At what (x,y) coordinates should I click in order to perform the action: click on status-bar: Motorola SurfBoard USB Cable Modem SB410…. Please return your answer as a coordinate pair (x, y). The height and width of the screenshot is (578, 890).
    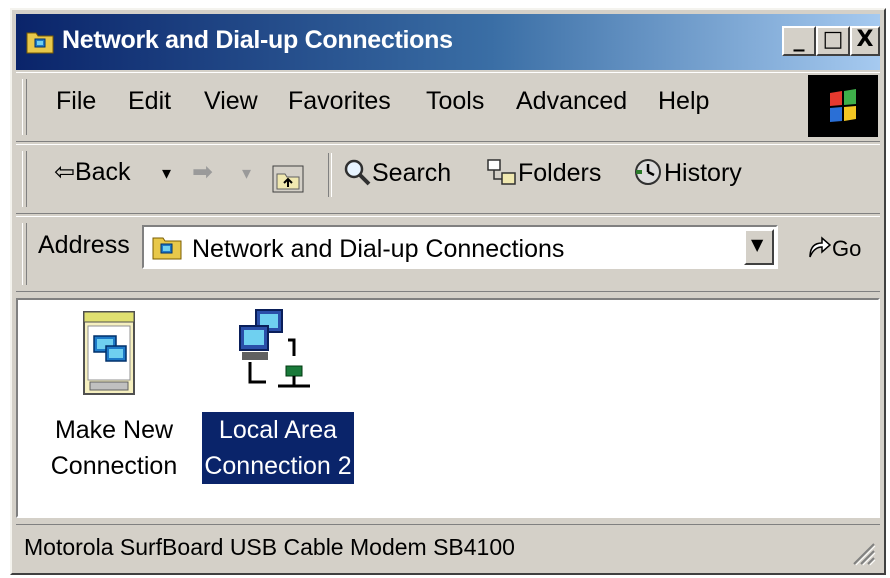
    Looking at the image, I should click on (448, 547).